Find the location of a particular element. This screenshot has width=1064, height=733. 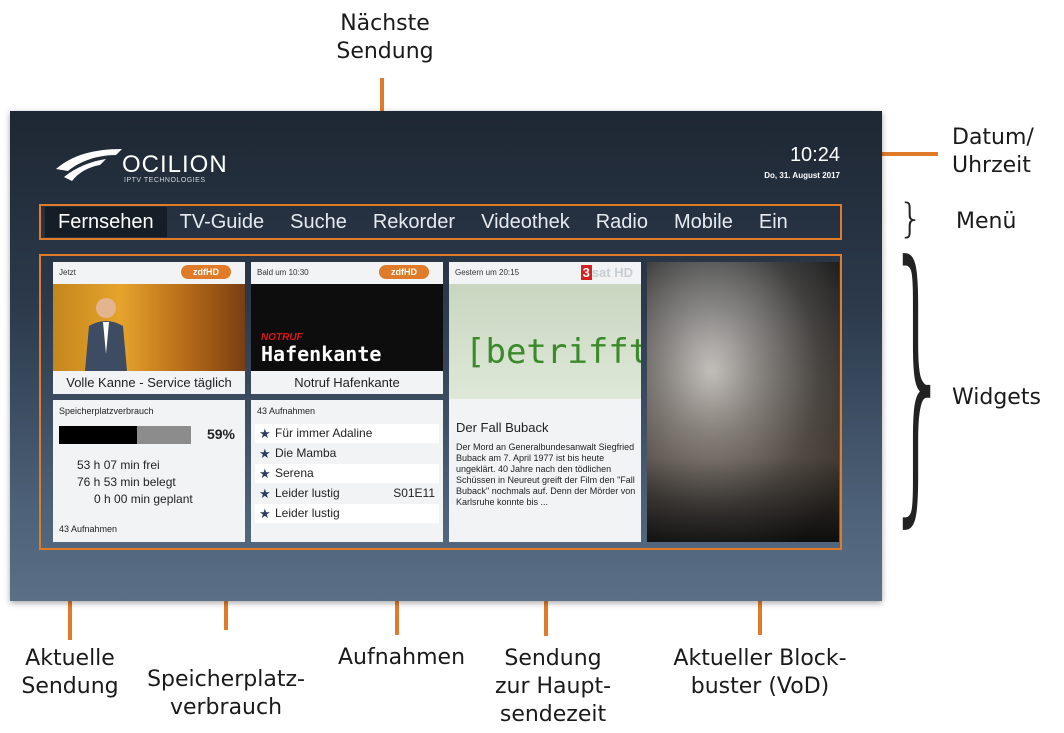

clock-date: Do, 31. August 2017 is located at coordinates (802, 175).